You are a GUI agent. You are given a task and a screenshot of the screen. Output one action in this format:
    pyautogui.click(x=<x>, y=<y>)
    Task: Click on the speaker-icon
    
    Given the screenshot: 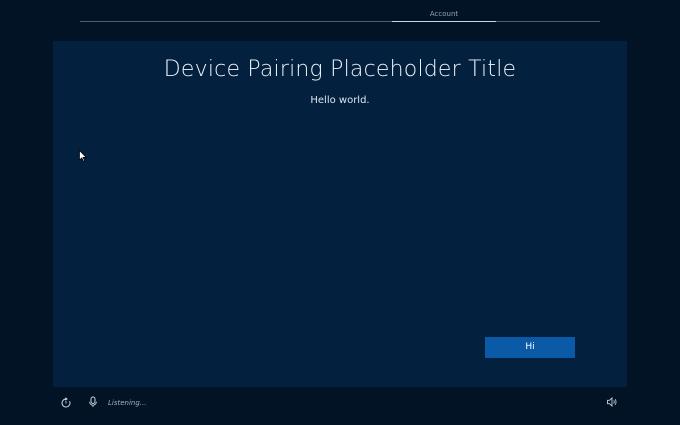 What is the action you would take?
    pyautogui.click(x=612, y=402)
    